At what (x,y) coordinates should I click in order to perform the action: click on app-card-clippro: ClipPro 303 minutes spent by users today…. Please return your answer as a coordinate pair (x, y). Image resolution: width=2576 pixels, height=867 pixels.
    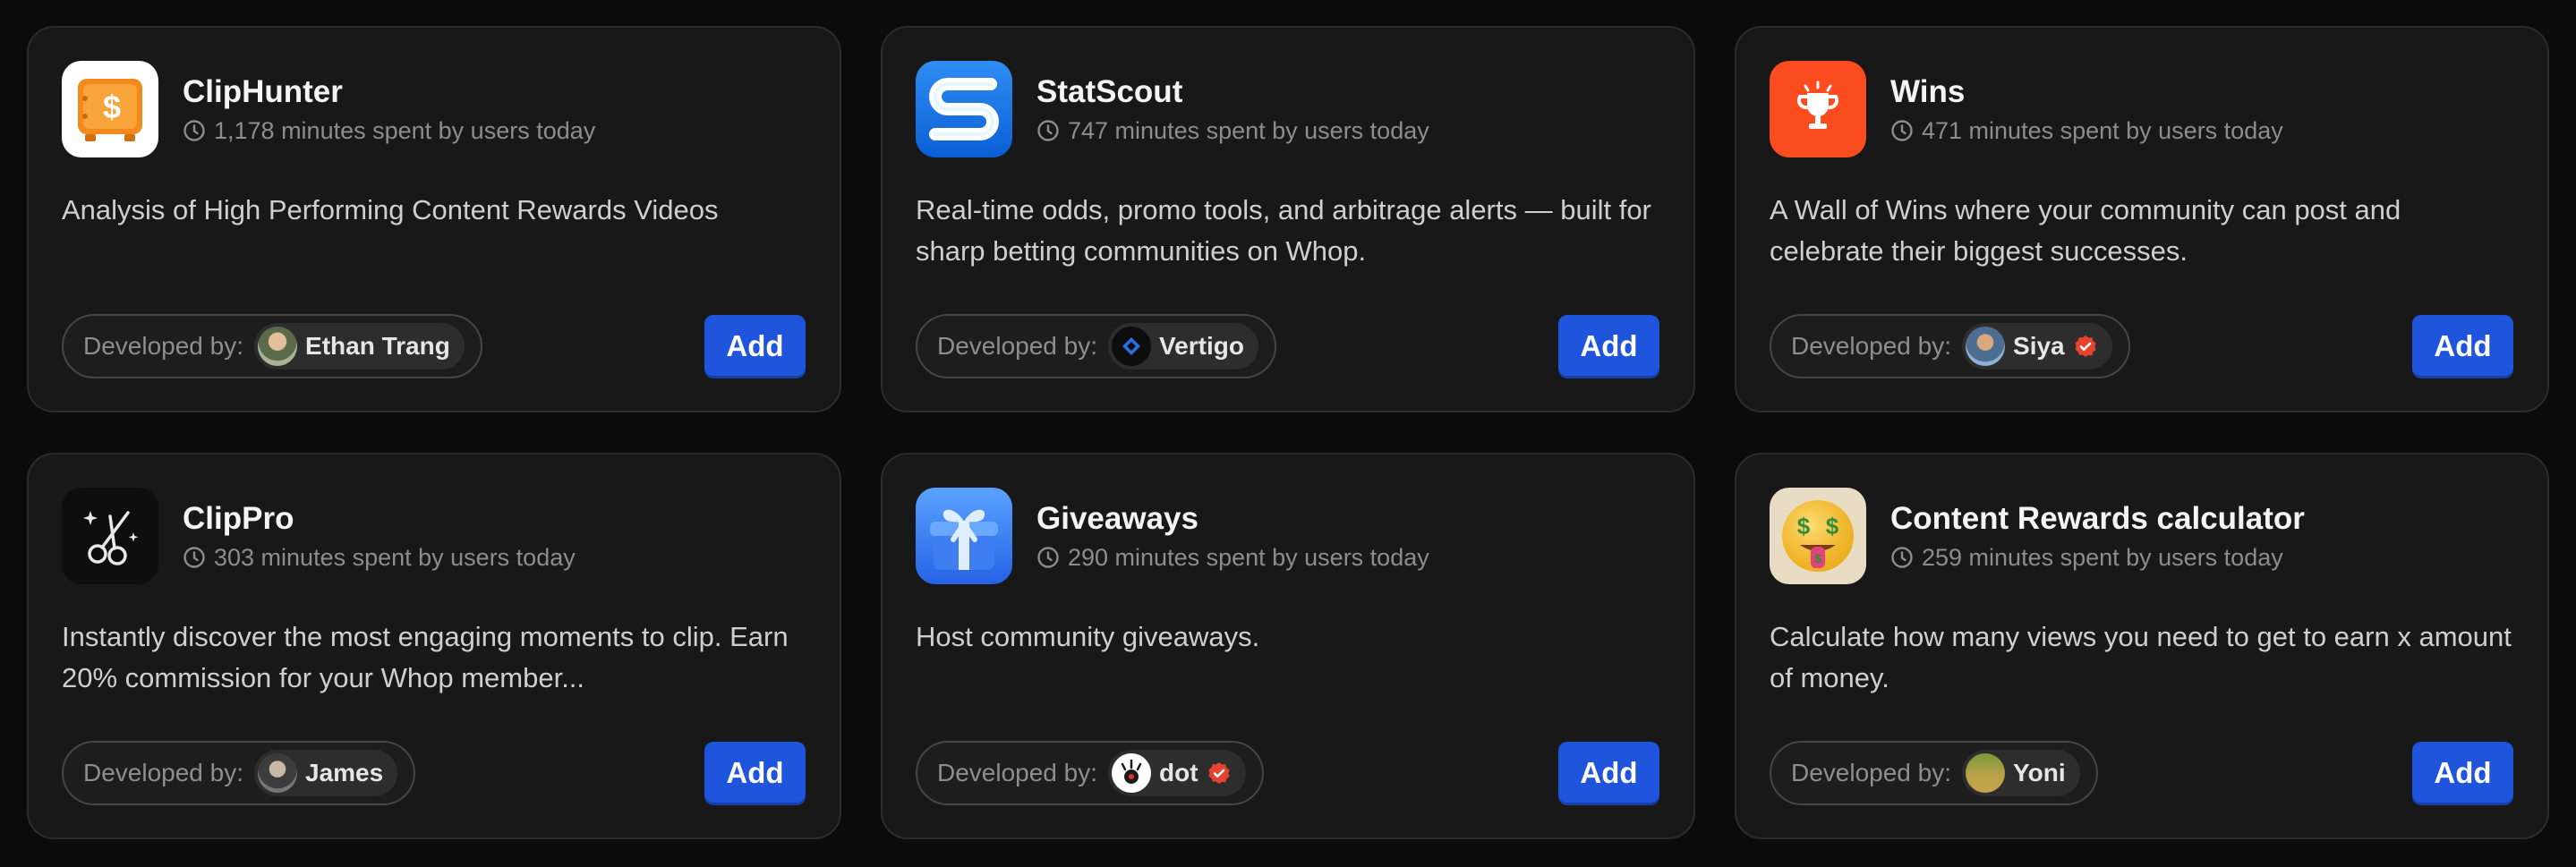
    Looking at the image, I should click on (434, 646).